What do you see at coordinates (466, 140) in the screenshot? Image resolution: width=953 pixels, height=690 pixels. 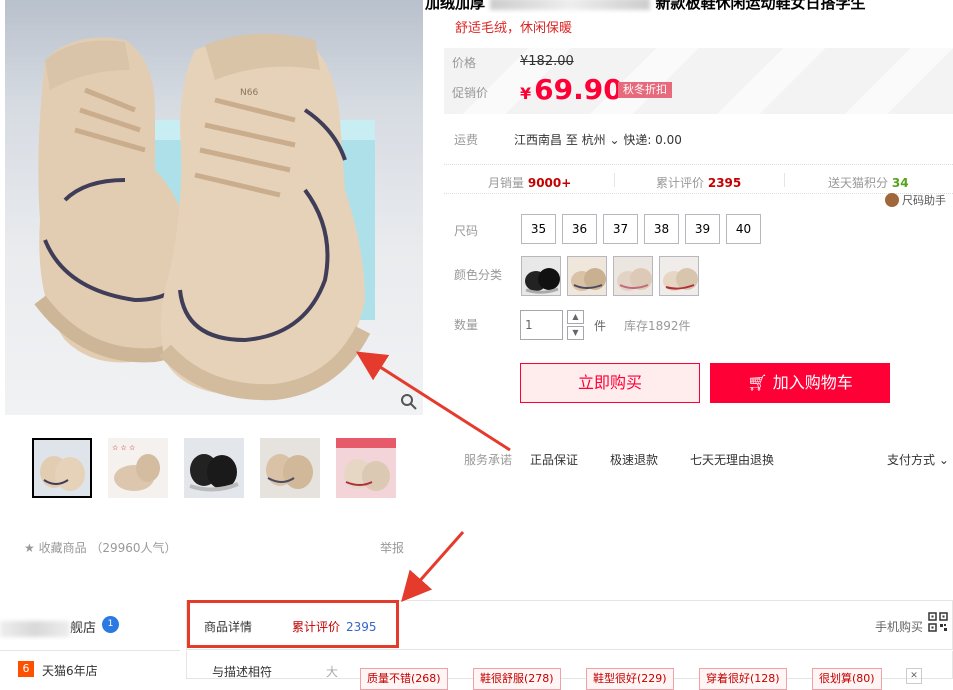 I see `shipping-label: 运费` at bounding box center [466, 140].